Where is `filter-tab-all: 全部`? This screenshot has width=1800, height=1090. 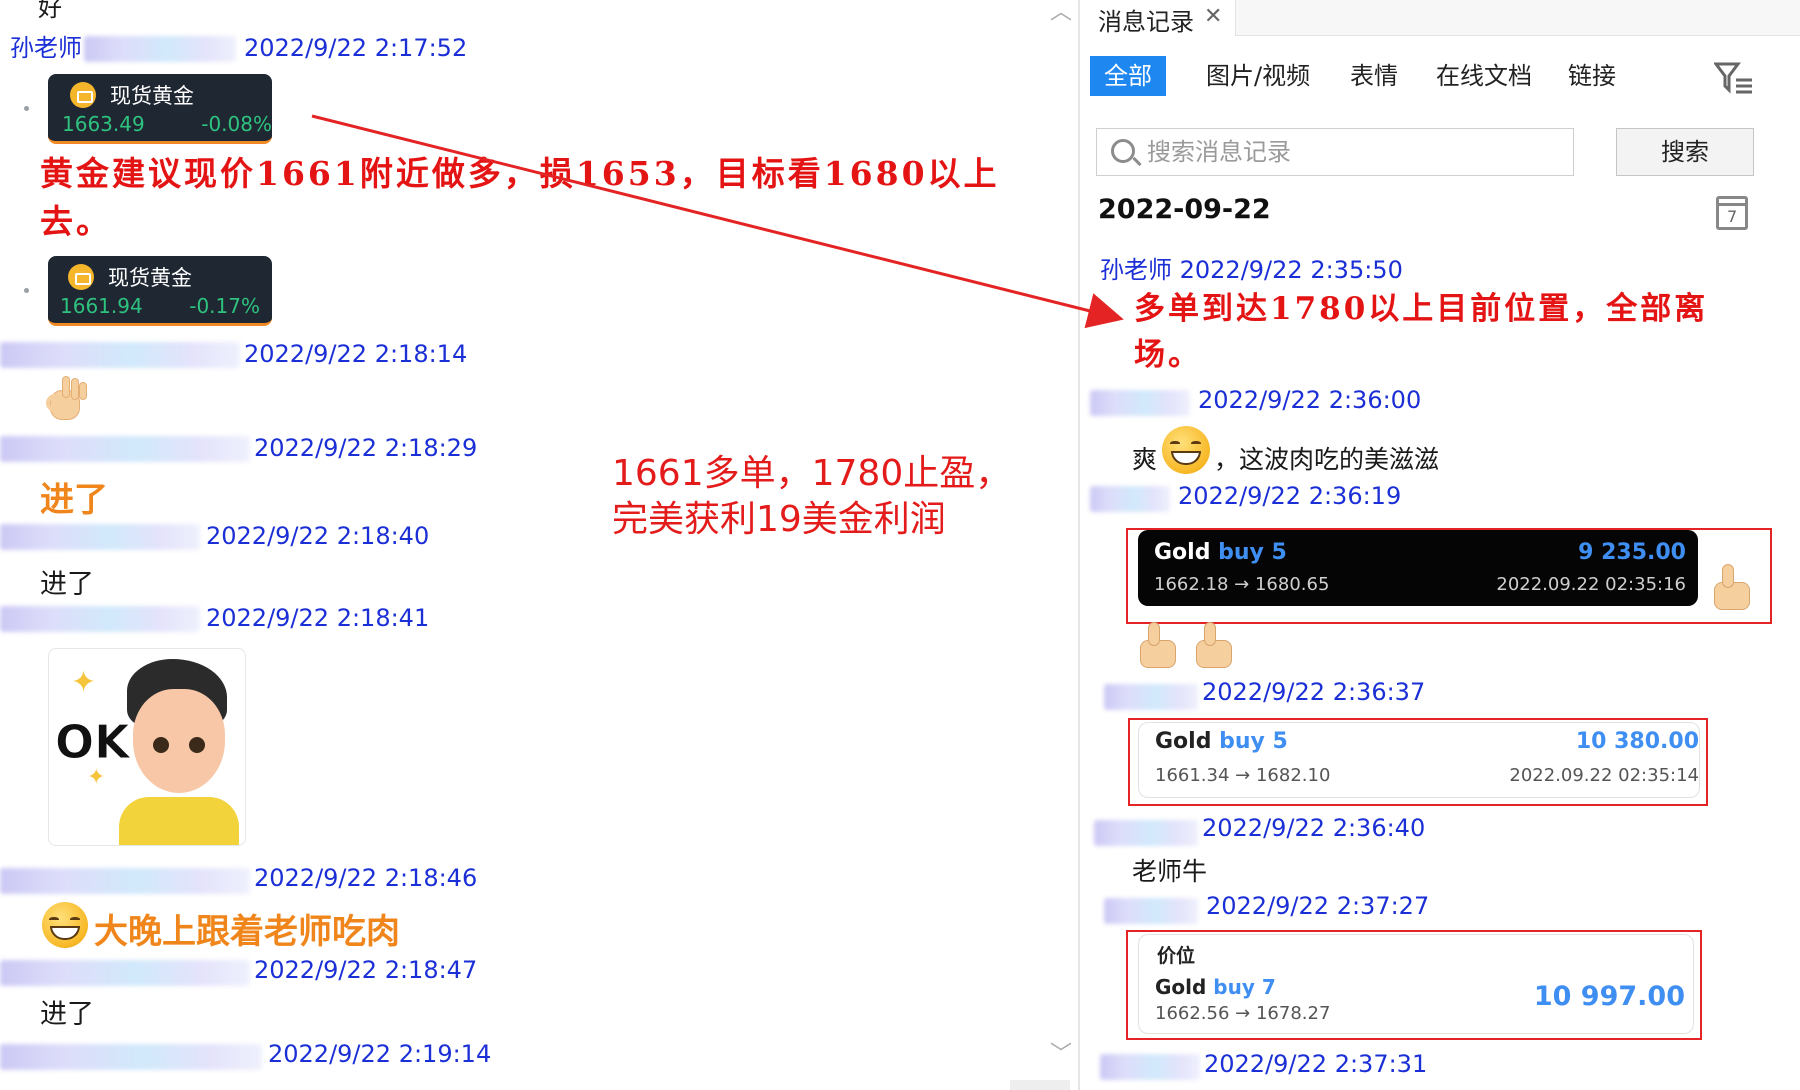
filter-tab-all: 全部 is located at coordinates (1128, 76).